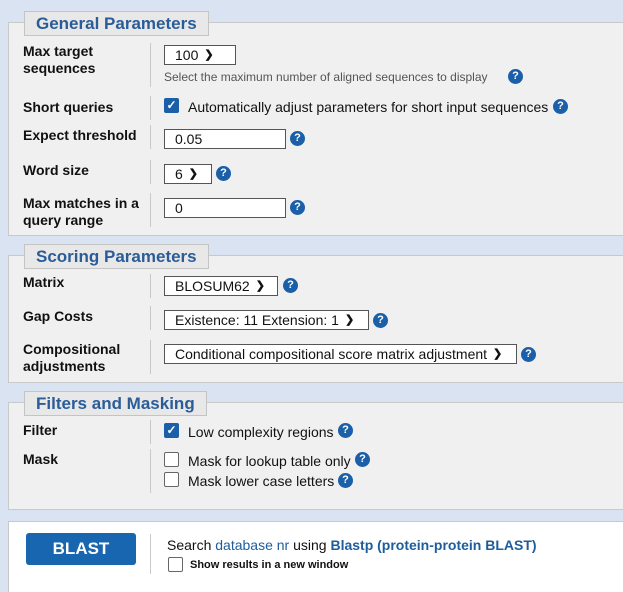 This screenshot has height=592, width=623. What do you see at coordinates (80, 135) in the screenshot?
I see `expect-threshold-label: Expect threshold` at bounding box center [80, 135].